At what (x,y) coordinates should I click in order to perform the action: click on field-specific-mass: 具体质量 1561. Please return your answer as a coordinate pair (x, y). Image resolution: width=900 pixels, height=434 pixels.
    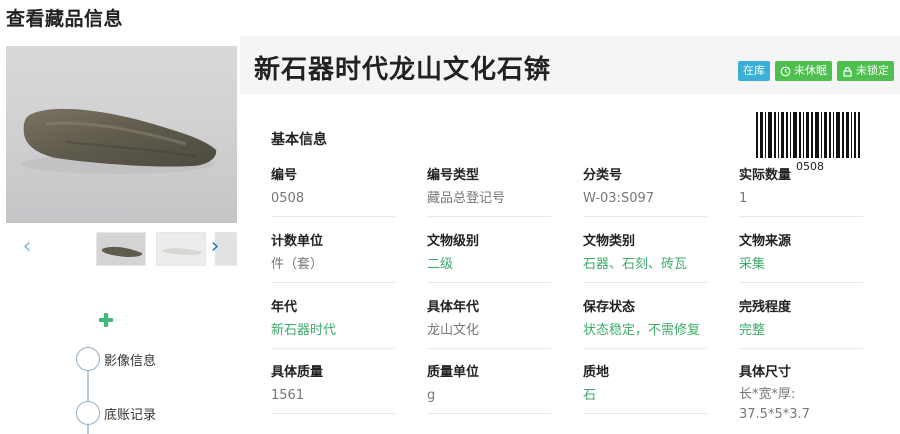
    Looking at the image, I should click on (333, 387).